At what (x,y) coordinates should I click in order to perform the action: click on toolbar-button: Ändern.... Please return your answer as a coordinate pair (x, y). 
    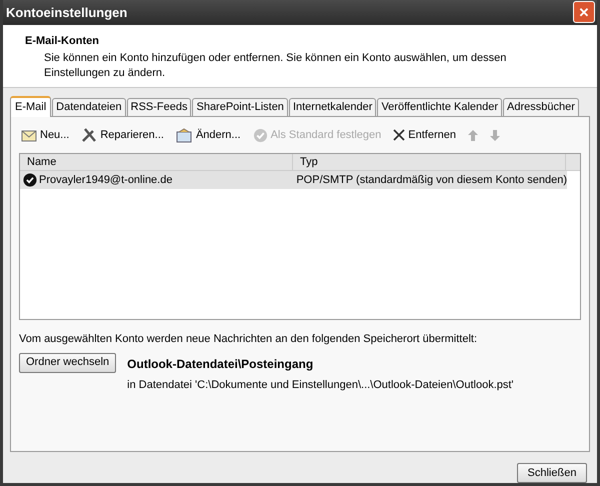
    Looking at the image, I should click on (208, 135).